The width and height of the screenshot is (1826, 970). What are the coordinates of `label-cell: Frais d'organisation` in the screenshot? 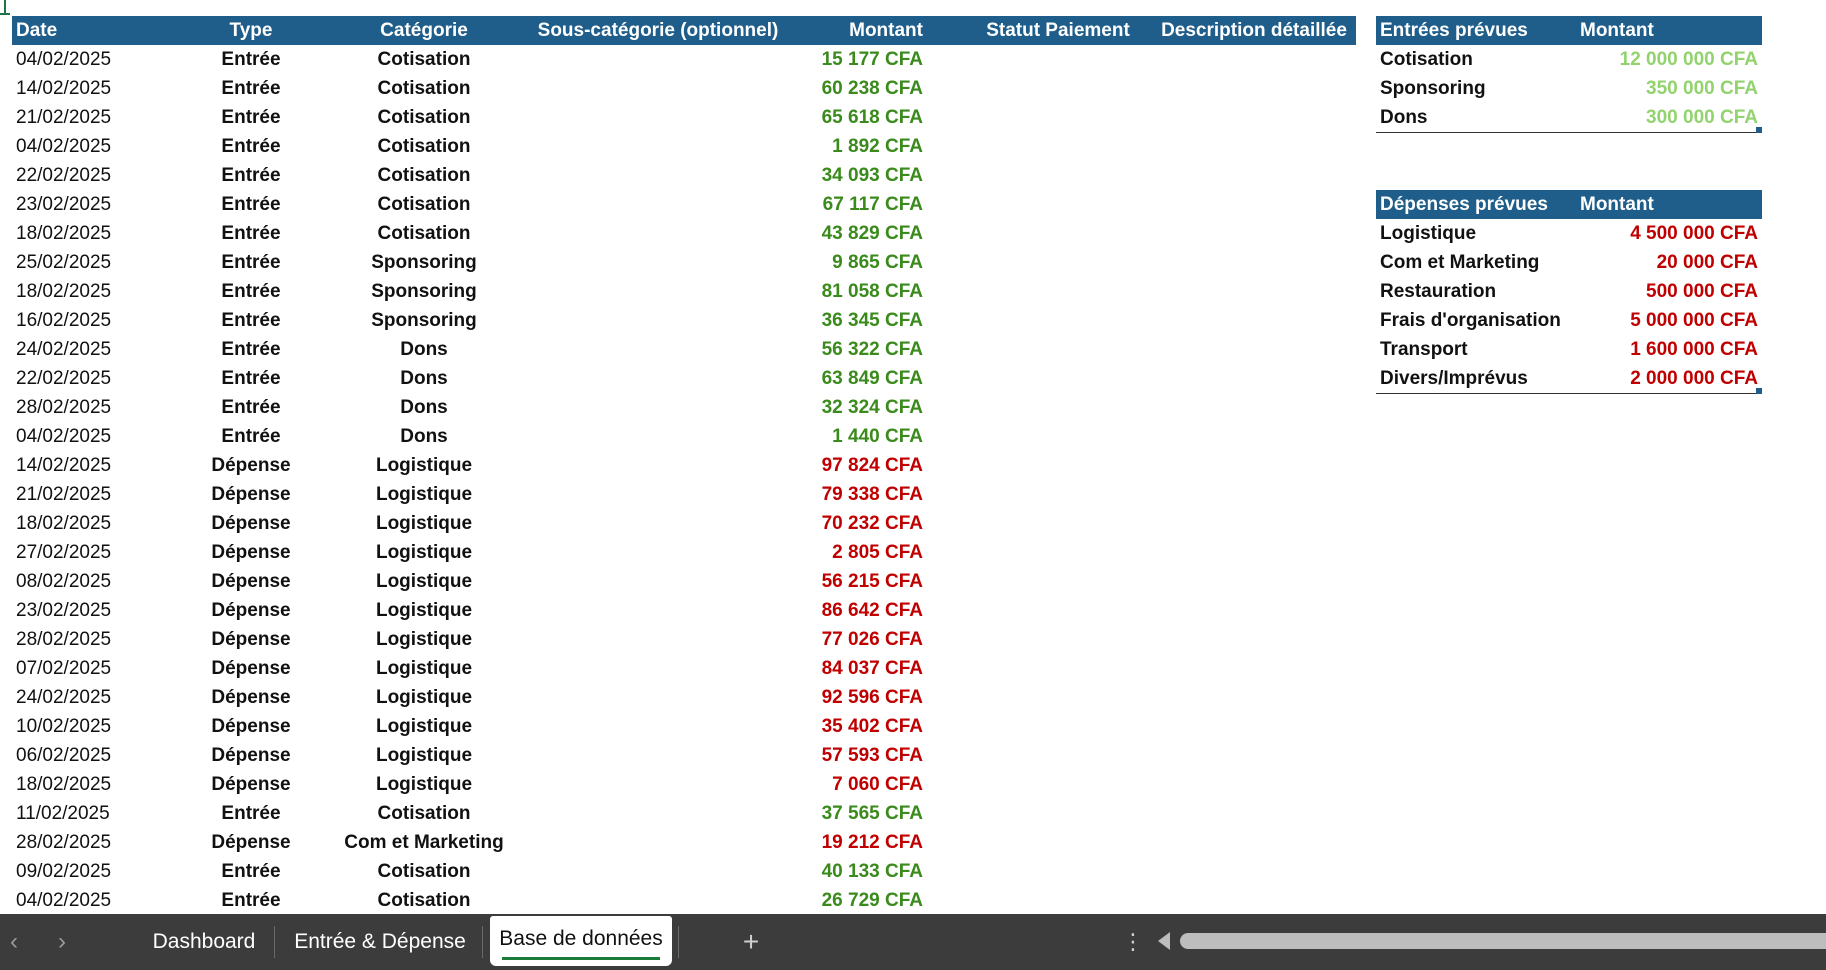 It's located at (1478, 320).